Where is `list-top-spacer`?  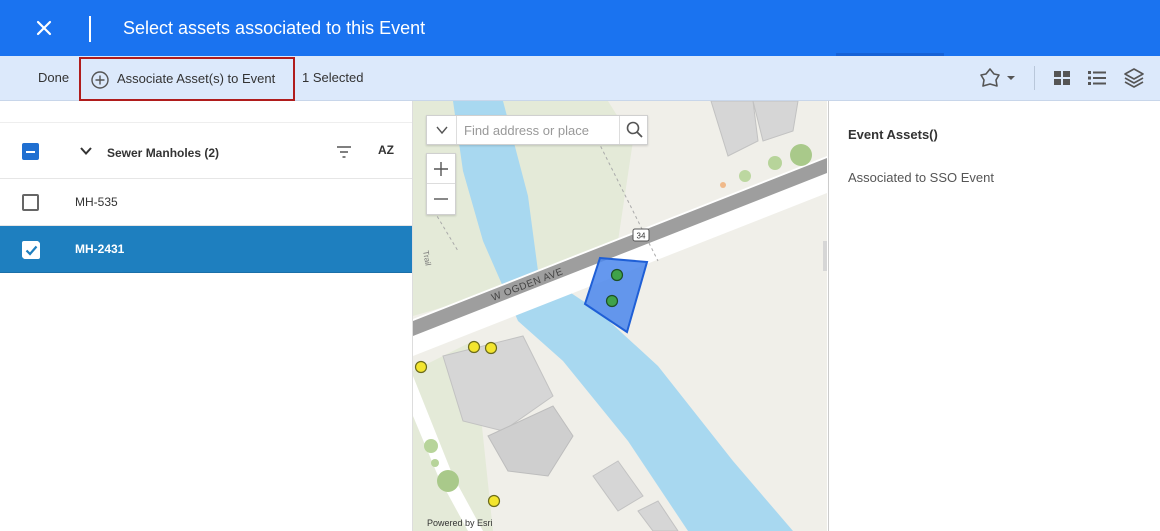
list-top-spacer is located at coordinates (206, 112).